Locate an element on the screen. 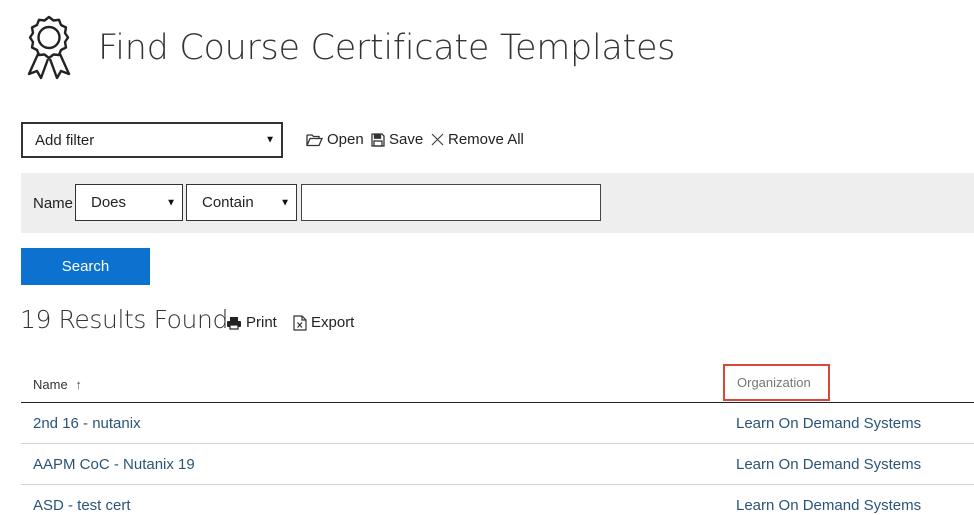  results-count: 19 Results Found is located at coordinates (124, 319).